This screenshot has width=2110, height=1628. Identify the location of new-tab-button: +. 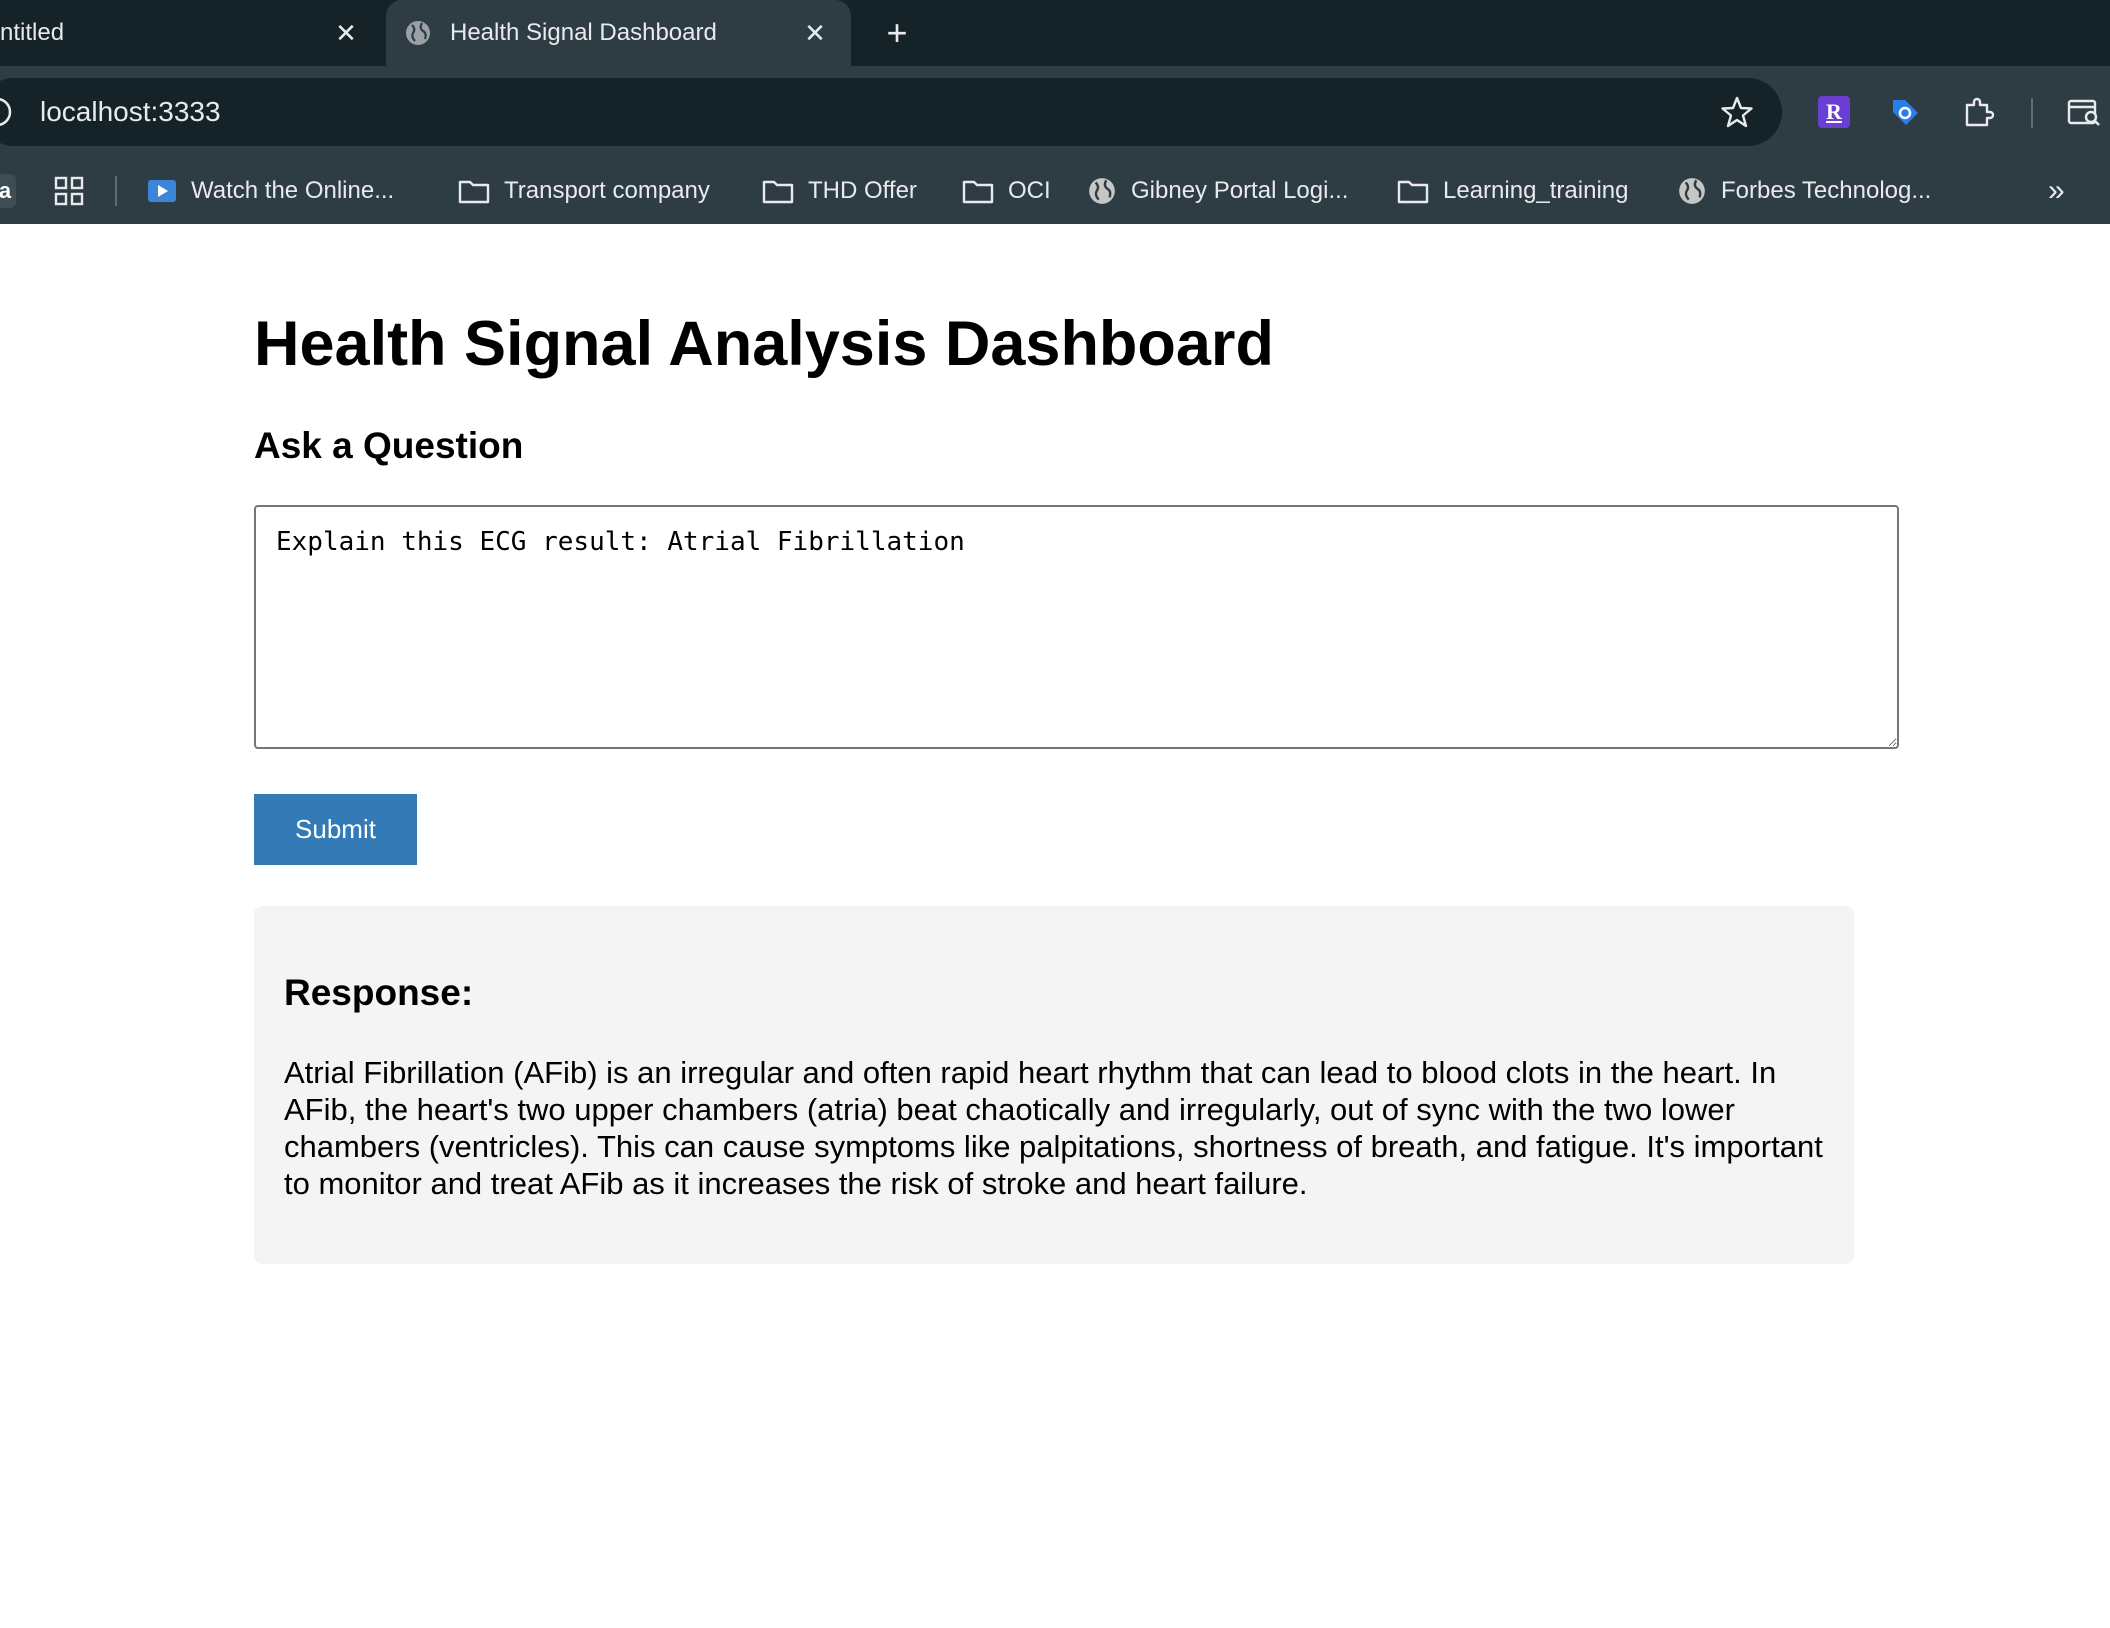
(897, 33).